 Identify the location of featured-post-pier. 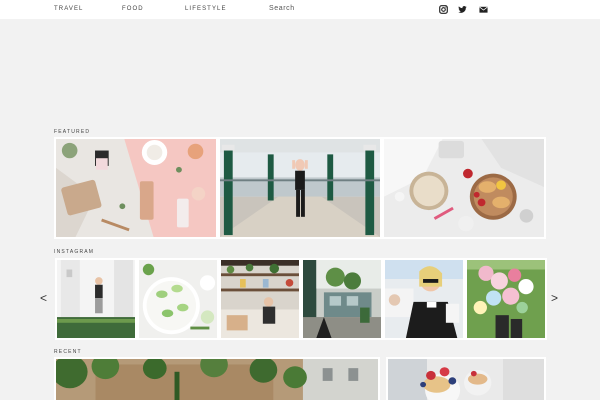
(300, 188).